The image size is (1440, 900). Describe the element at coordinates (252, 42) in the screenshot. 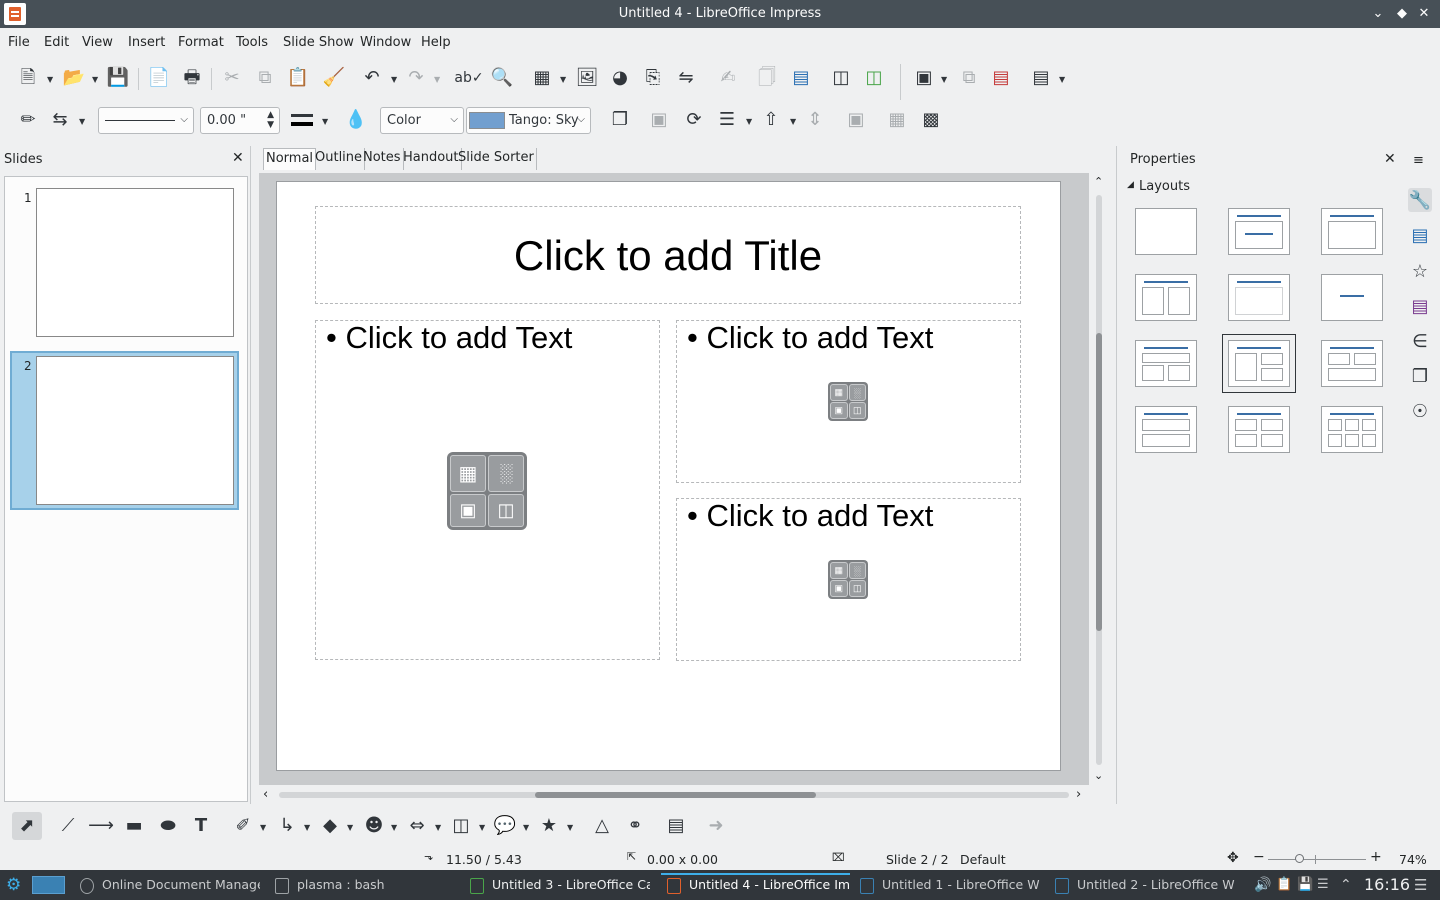

I see `menu-tools: Tools` at that location.